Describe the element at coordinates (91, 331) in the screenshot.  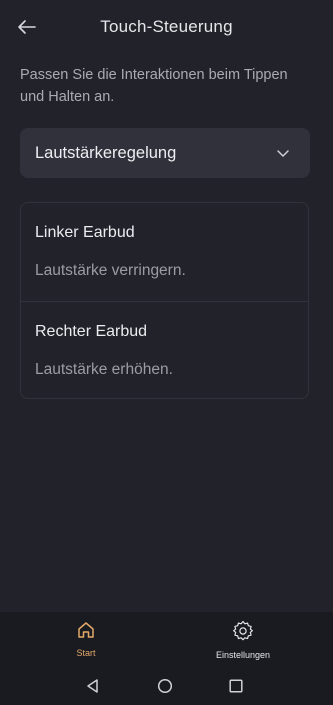
I see `right-earbud-title: Rechter Earbud` at that location.